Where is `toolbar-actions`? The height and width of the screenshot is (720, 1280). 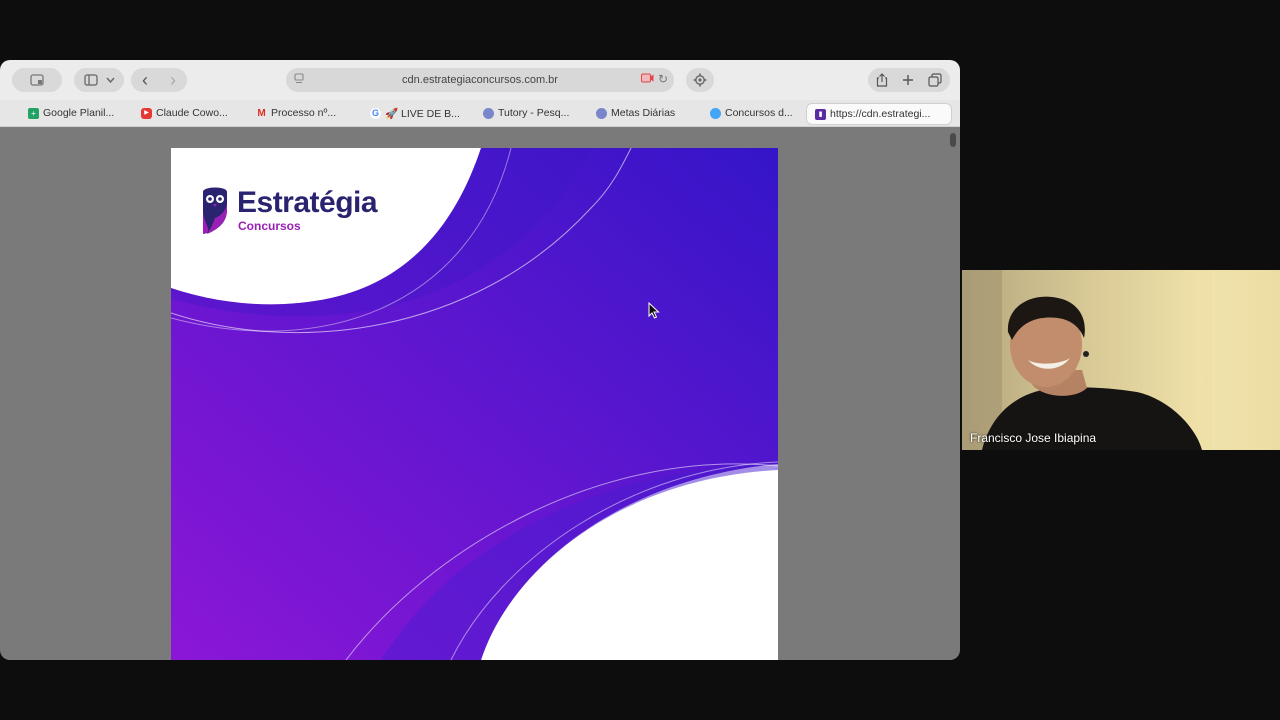 toolbar-actions is located at coordinates (909, 80).